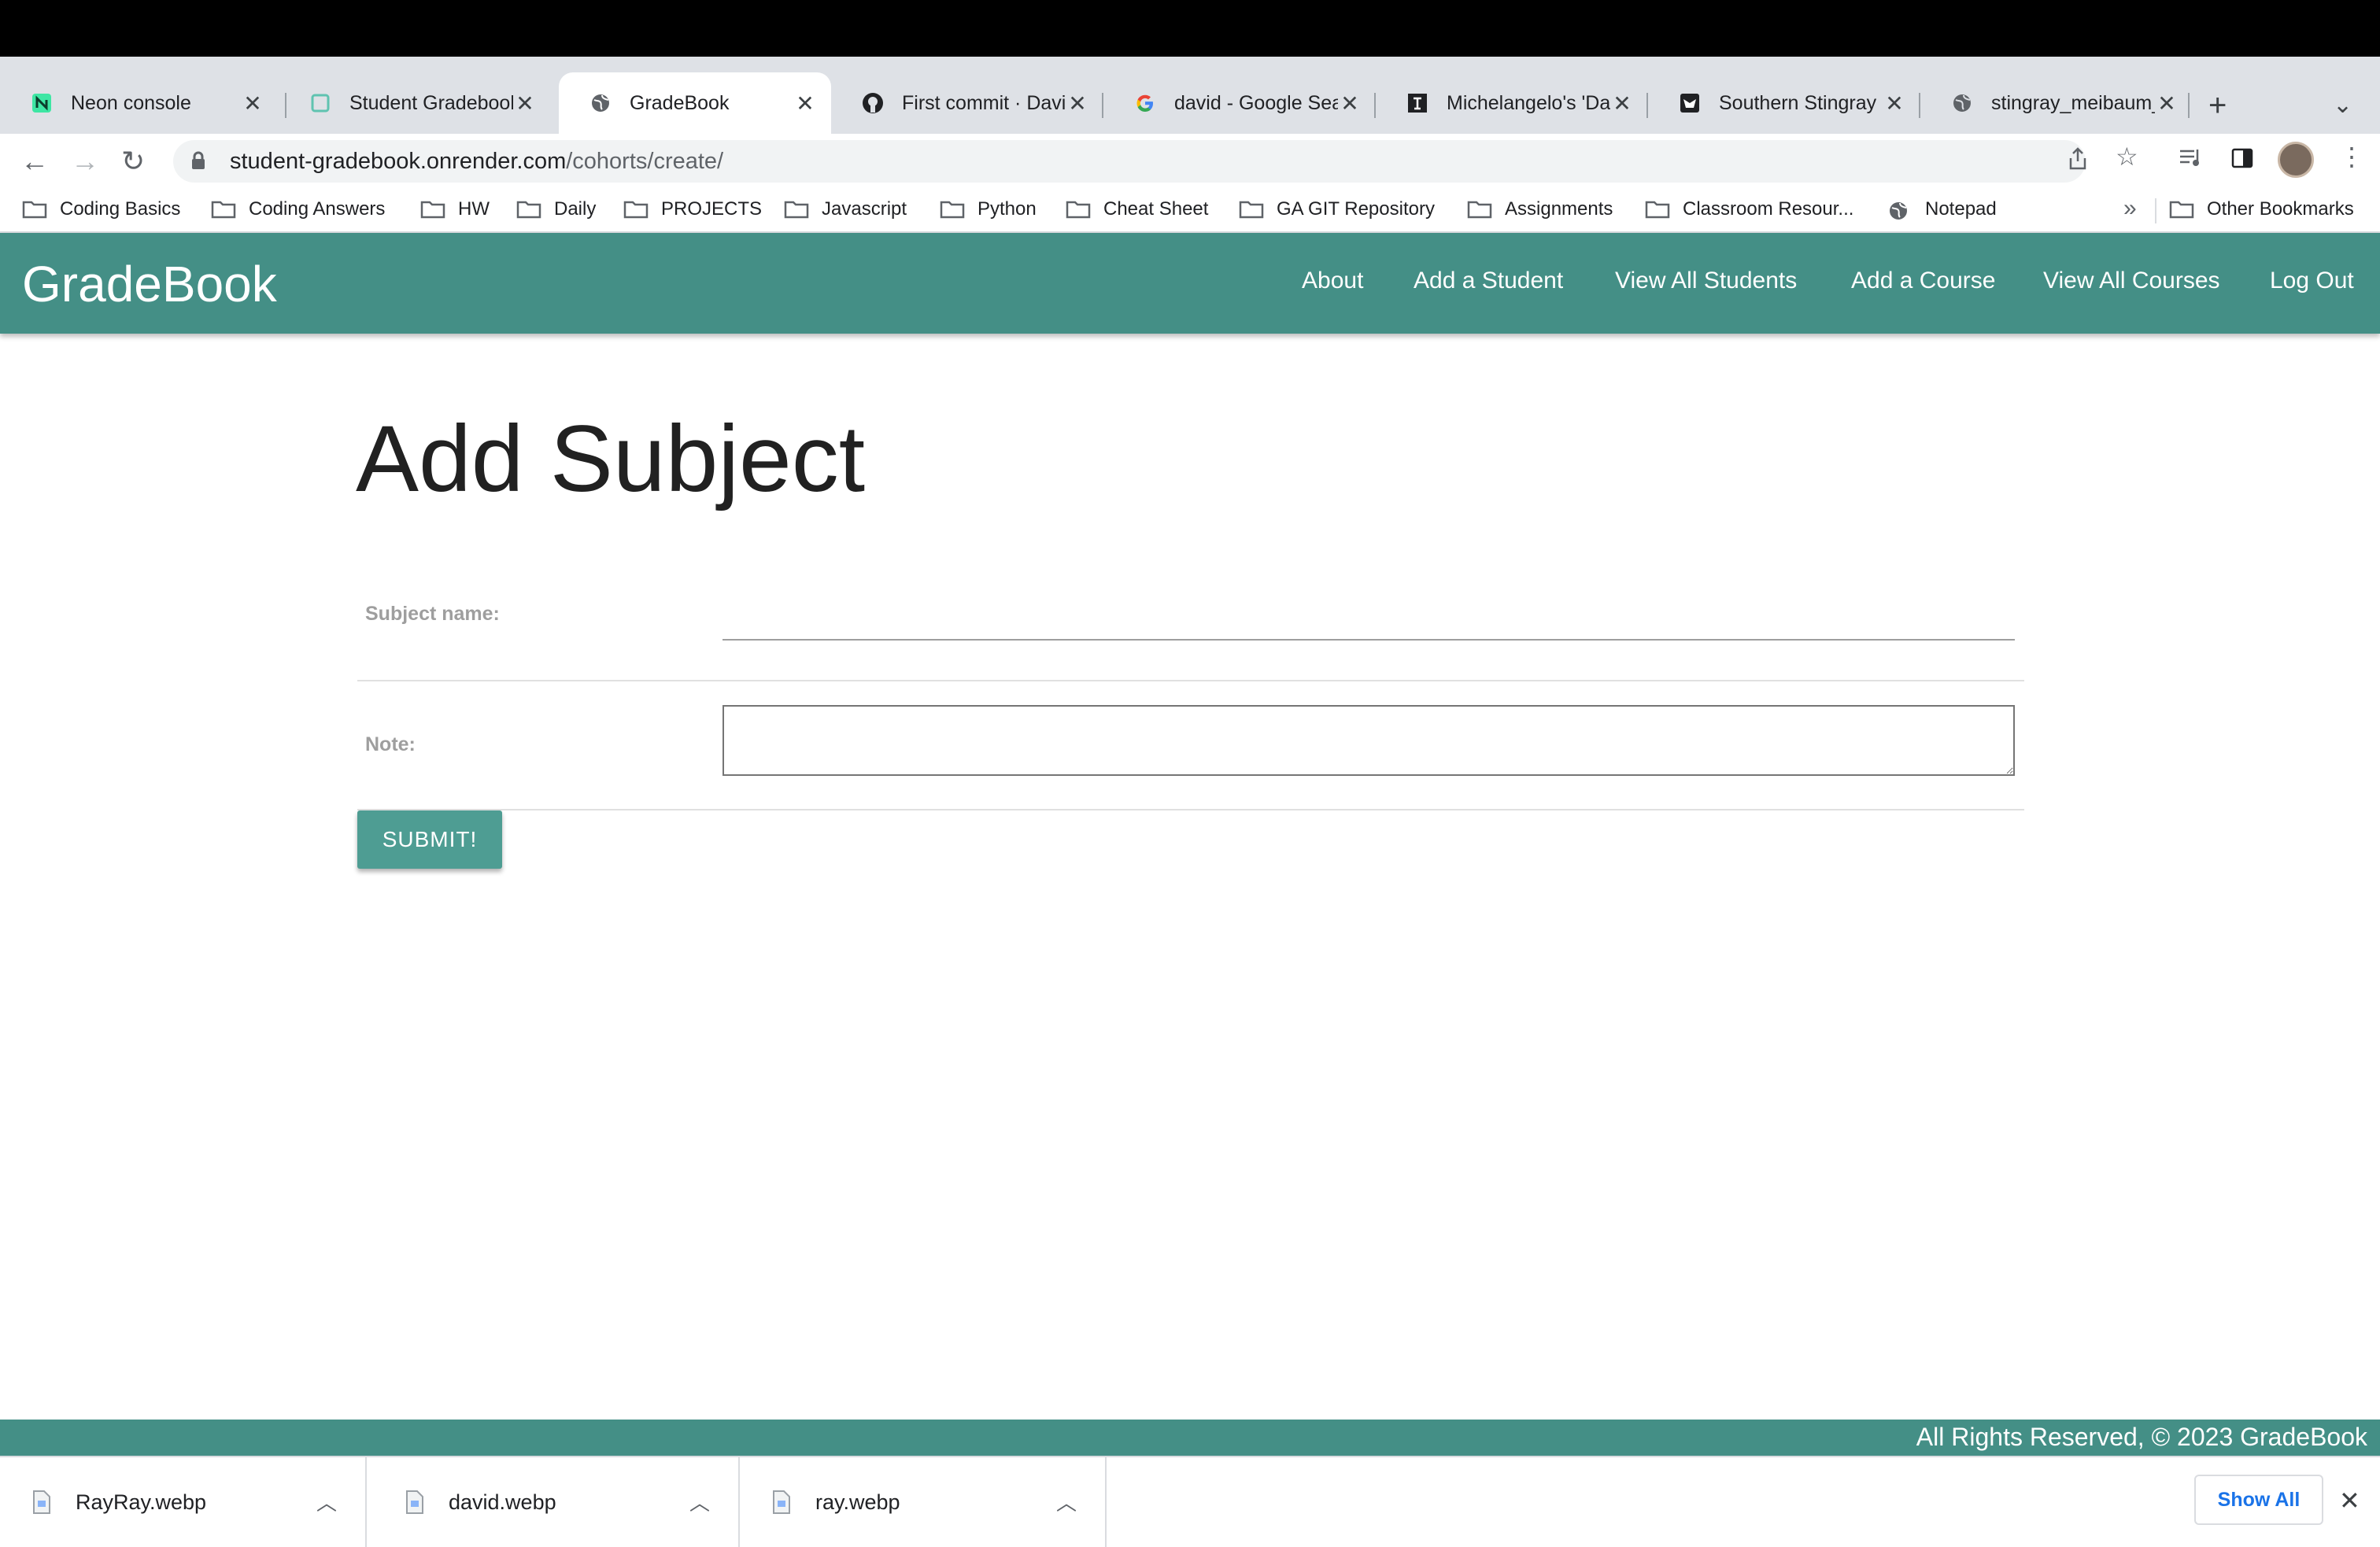 This screenshot has width=2380, height=1547. Describe the element at coordinates (2189, 105) in the screenshot. I see `tab-separator` at that location.